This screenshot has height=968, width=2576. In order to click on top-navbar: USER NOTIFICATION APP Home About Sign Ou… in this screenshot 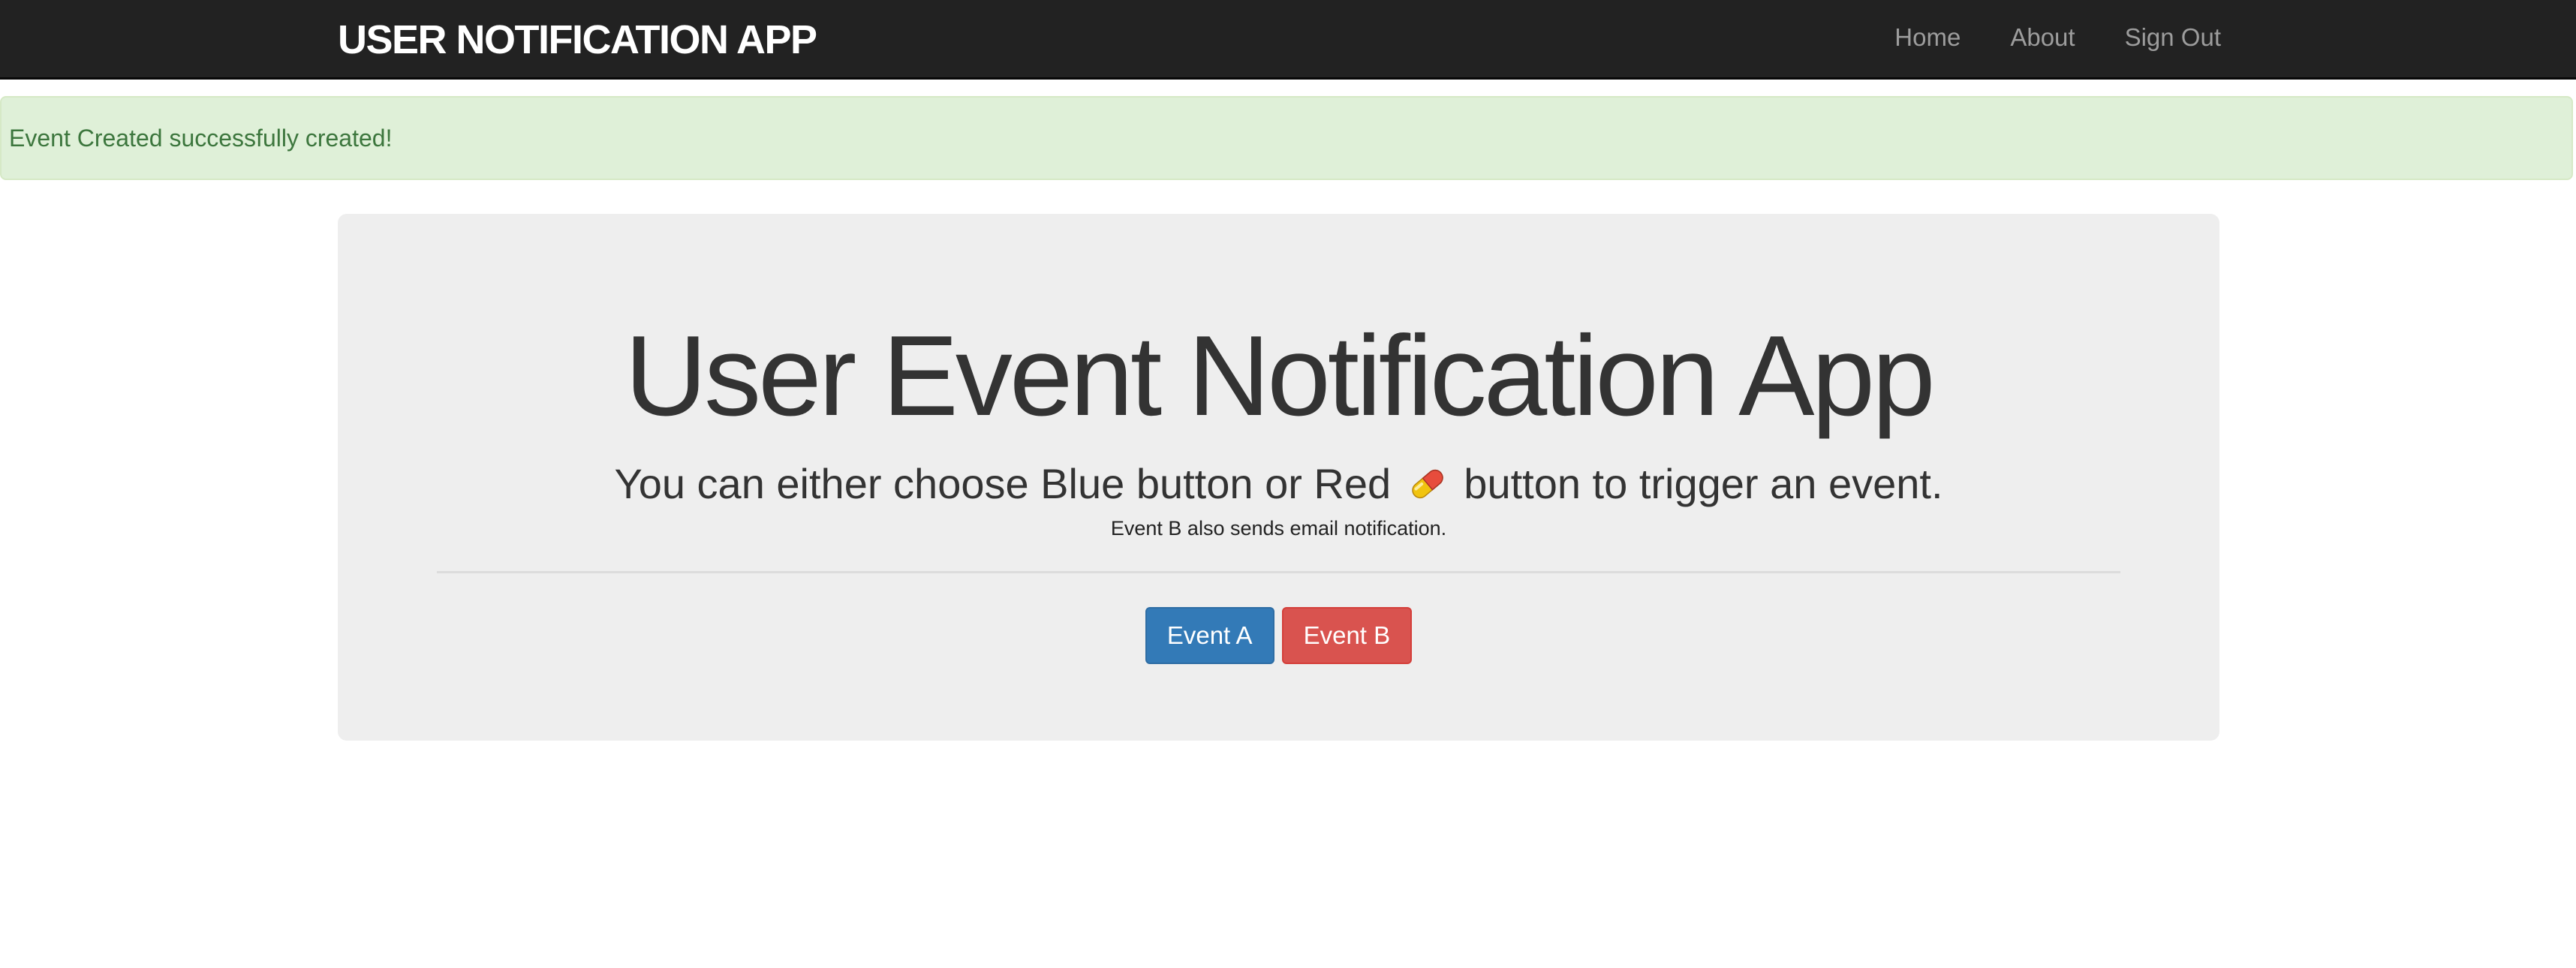, I will do `click(1288, 40)`.